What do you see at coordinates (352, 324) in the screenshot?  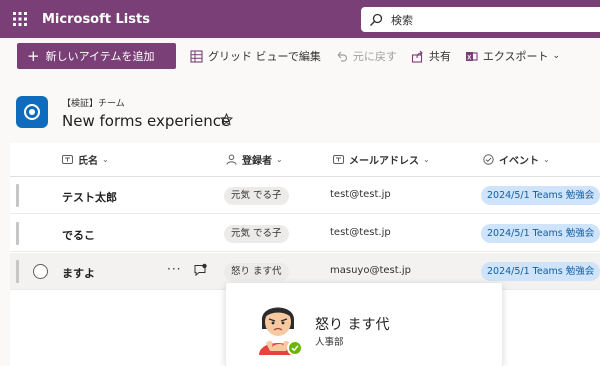 I see `persona-name: 怒り ます代` at bounding box center [352, 324].